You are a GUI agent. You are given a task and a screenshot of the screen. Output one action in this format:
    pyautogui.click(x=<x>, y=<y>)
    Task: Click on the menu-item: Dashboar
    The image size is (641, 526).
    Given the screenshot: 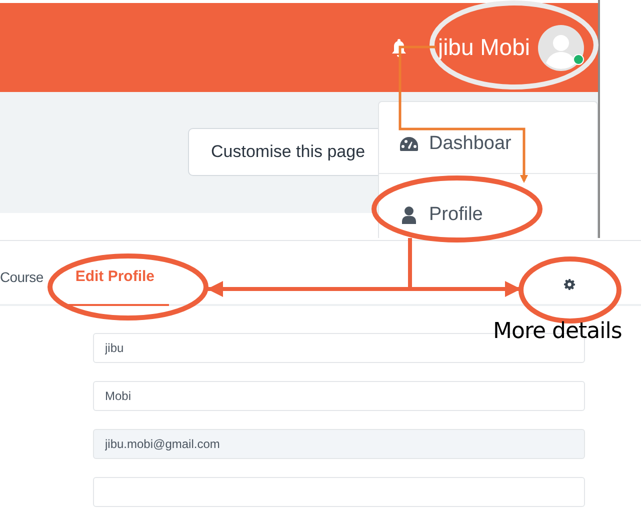 What is the action you would take?
    pyautogui.click(x=488, y=138)
    